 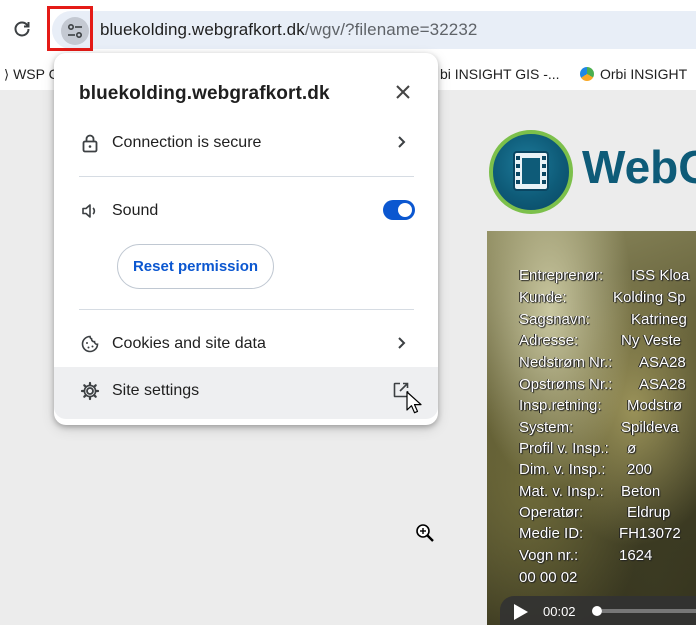 What do you see at coordinates (521, 612) in the screenshot?
I see `play-icon` at bounding box center [521, 612].